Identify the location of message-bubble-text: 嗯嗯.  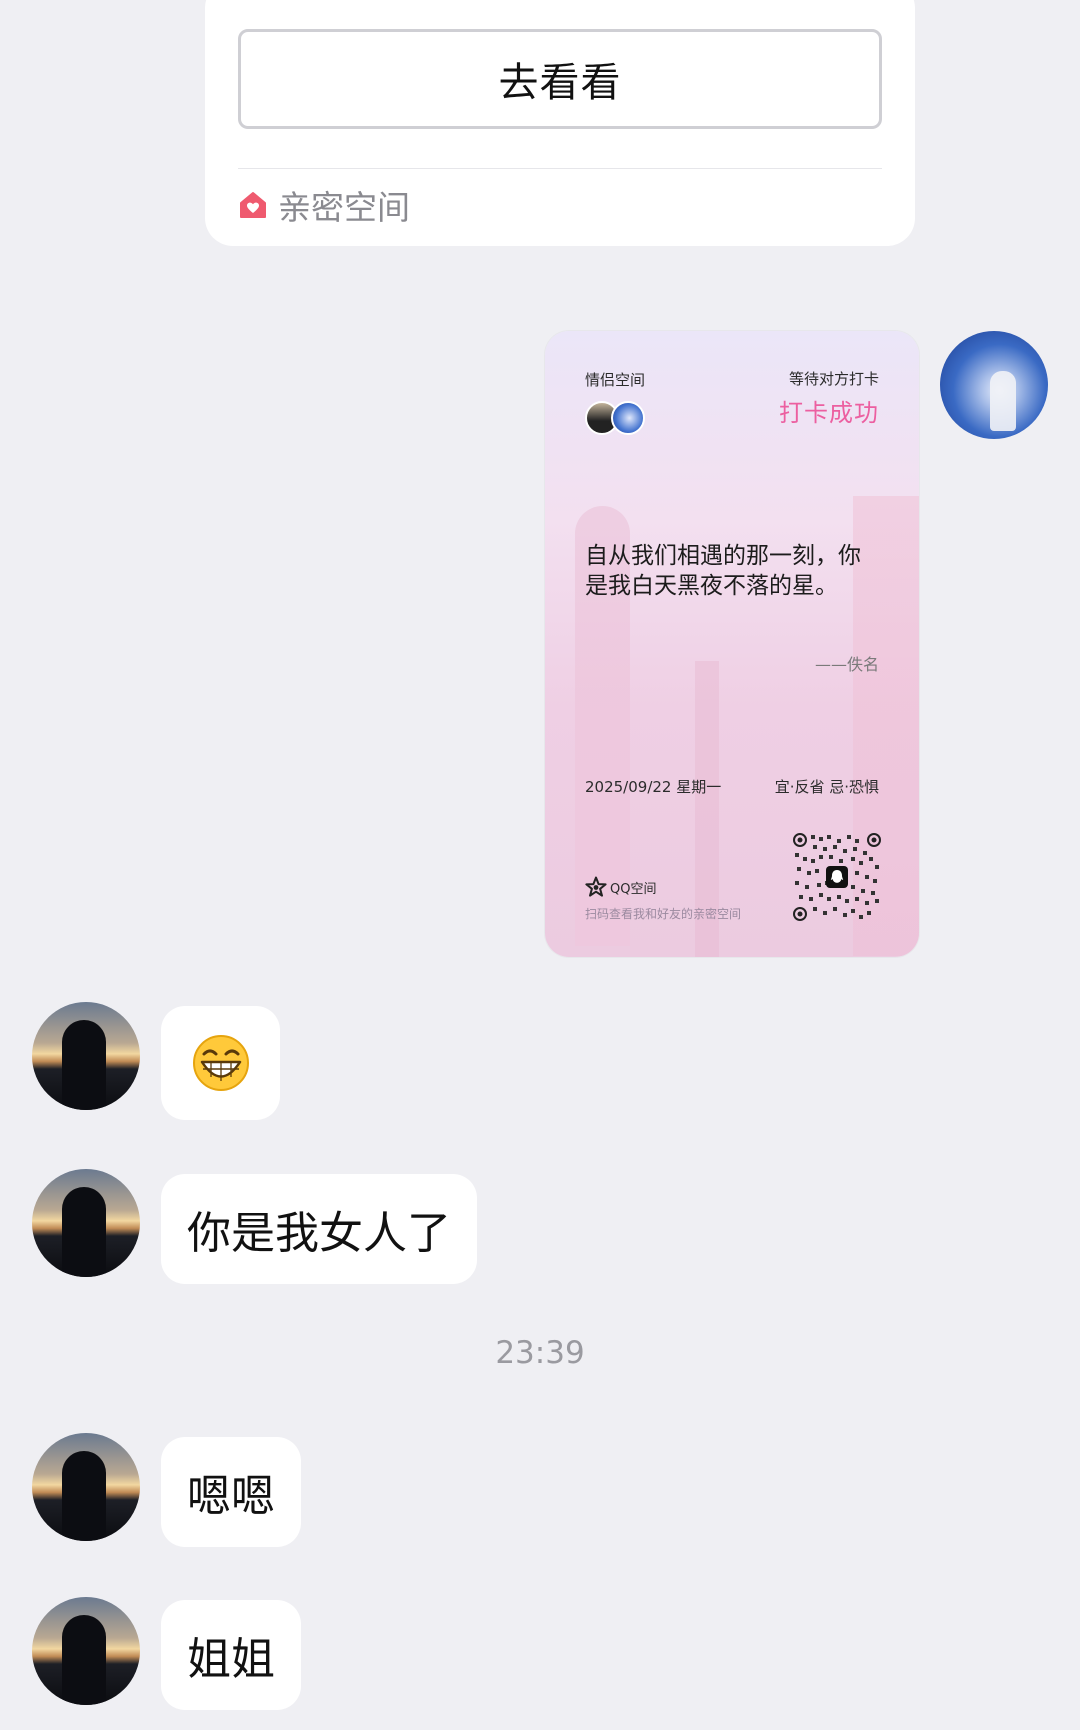
(231, 1492).